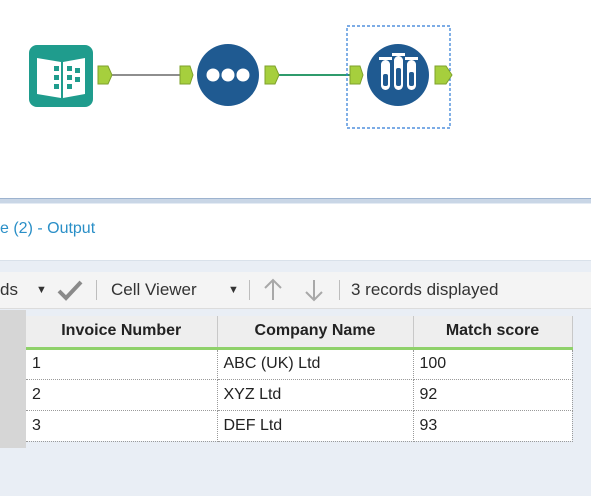 The width and height of the screenshot is (591, 496). What do you see at coordinates (41, 290) in the screenshot?
I see `fields-dropdown-chevron-icon: ▼` at bounding box center [41, 290].